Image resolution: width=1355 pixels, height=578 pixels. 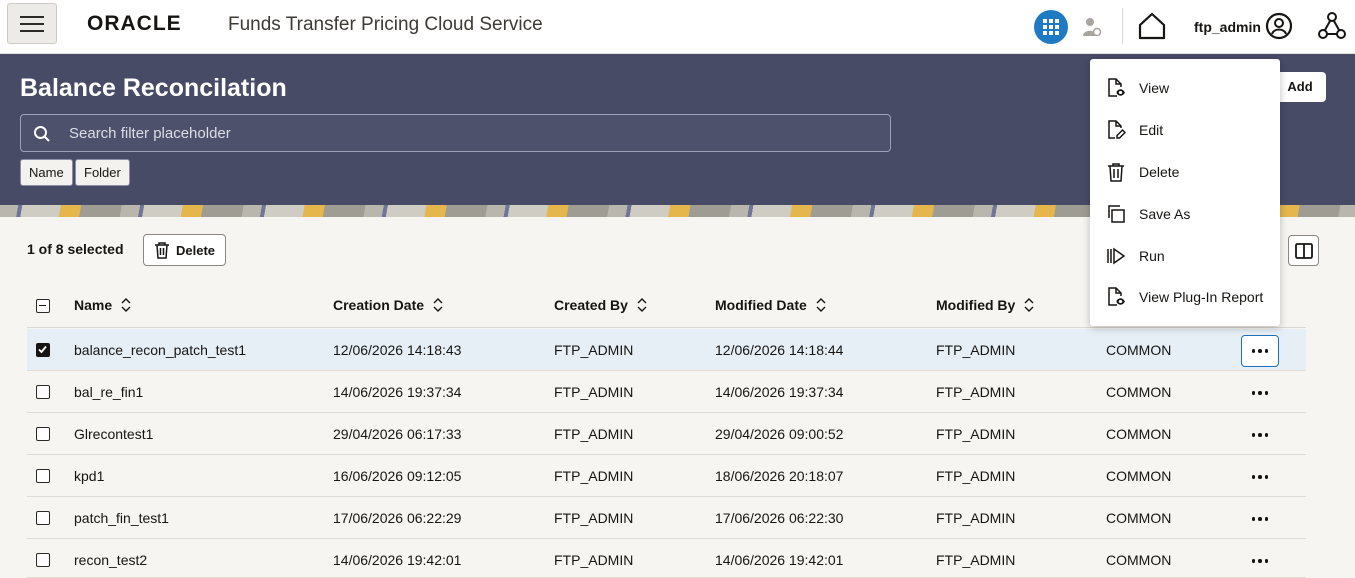 I want to click on menu-item-label: View Plug-In Report, so click(x=1201, y=297).